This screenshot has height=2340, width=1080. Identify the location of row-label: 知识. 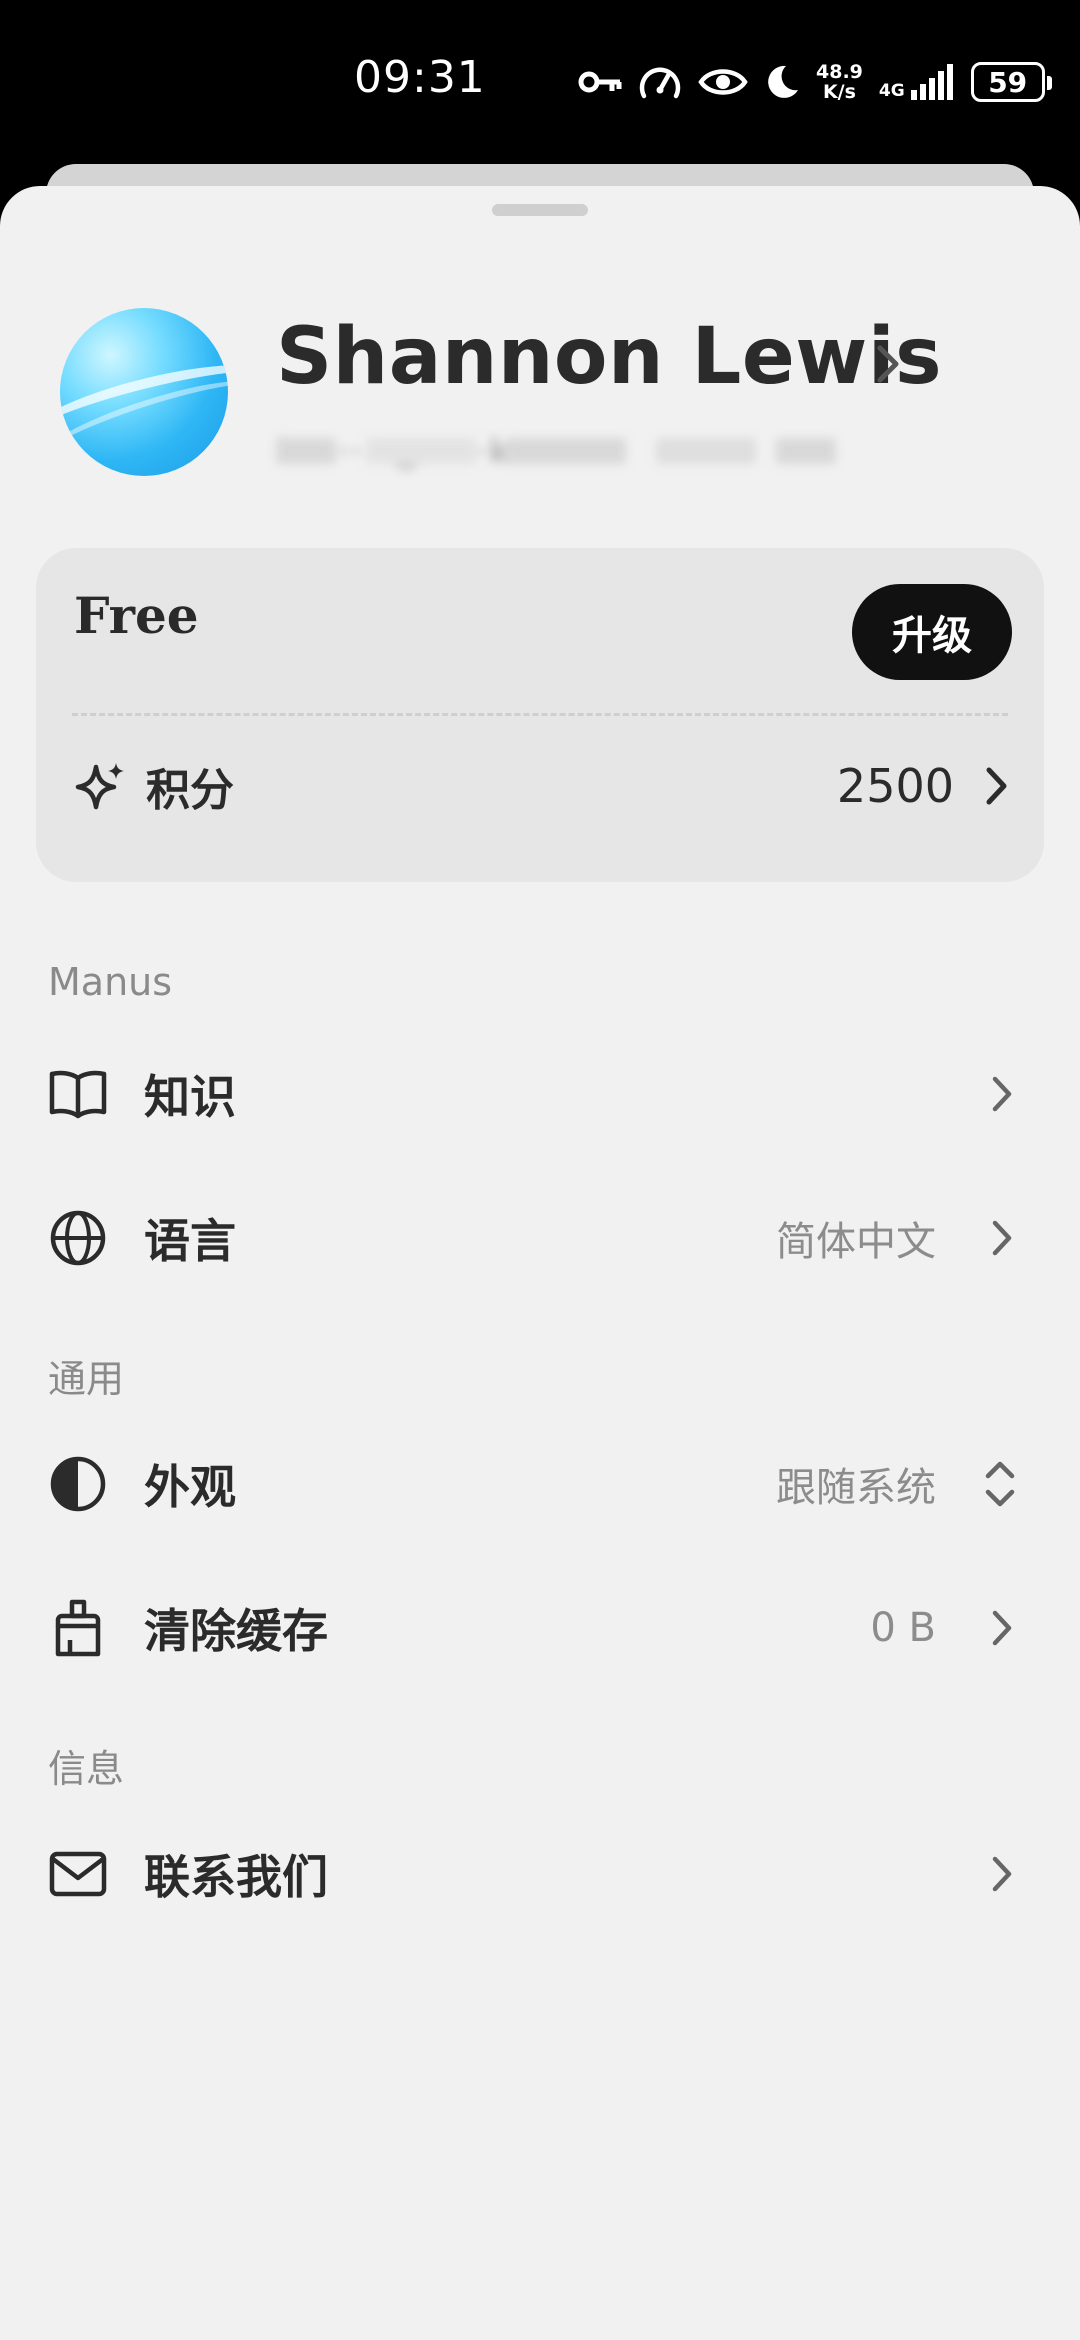
(190, 1097).